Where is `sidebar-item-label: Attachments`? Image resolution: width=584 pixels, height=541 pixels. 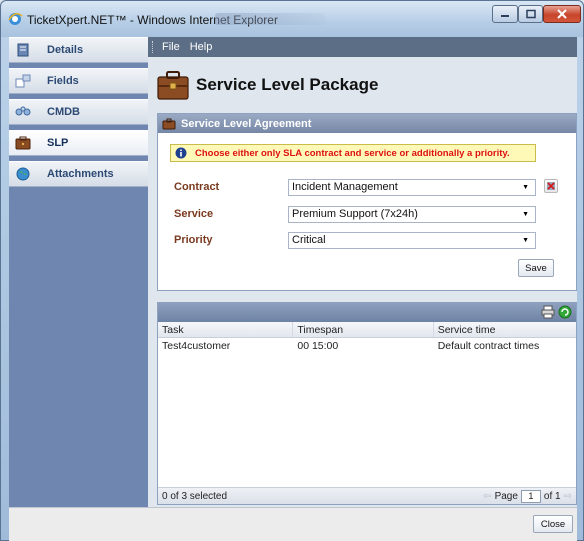 sidebar-item-label: Attachments is located at coordinates (80, 174).